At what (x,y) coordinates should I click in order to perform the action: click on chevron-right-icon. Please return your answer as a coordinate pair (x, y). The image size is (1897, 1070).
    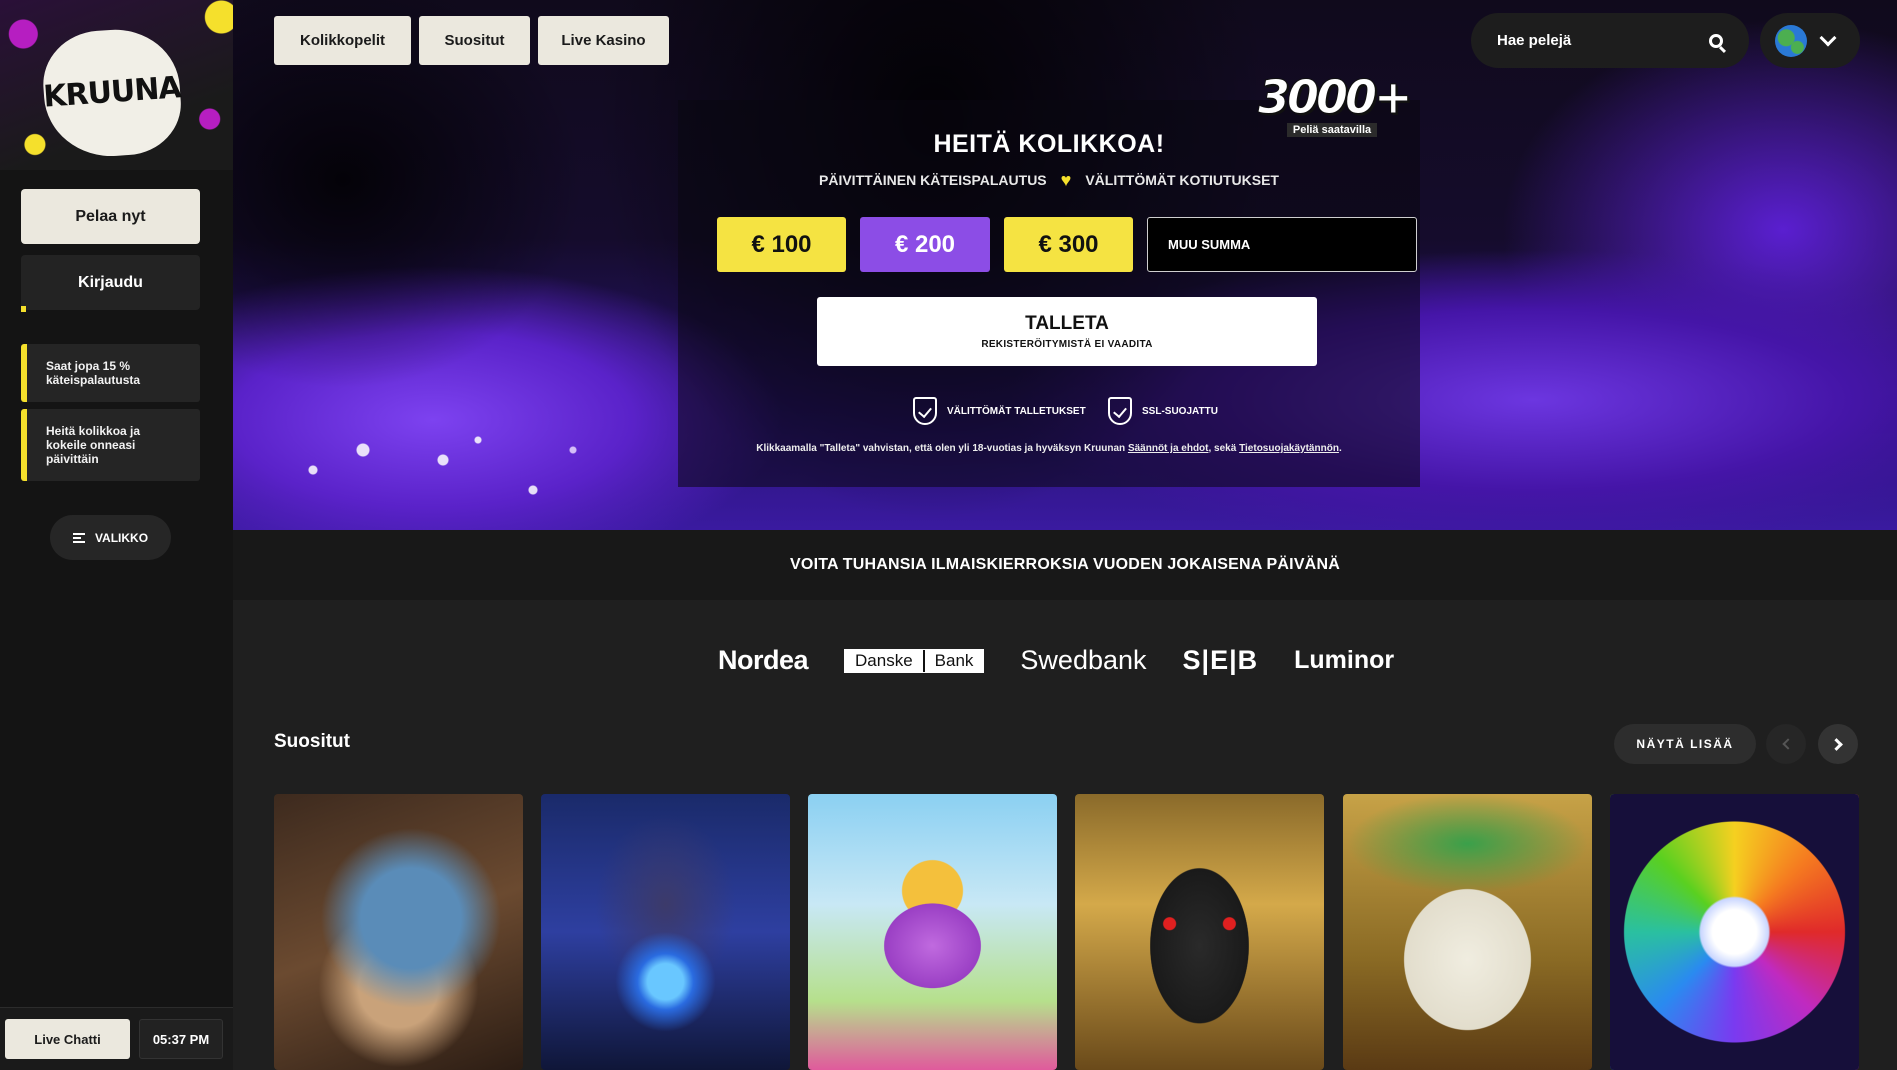
    Looking at the image, I should click on (1836, 744).